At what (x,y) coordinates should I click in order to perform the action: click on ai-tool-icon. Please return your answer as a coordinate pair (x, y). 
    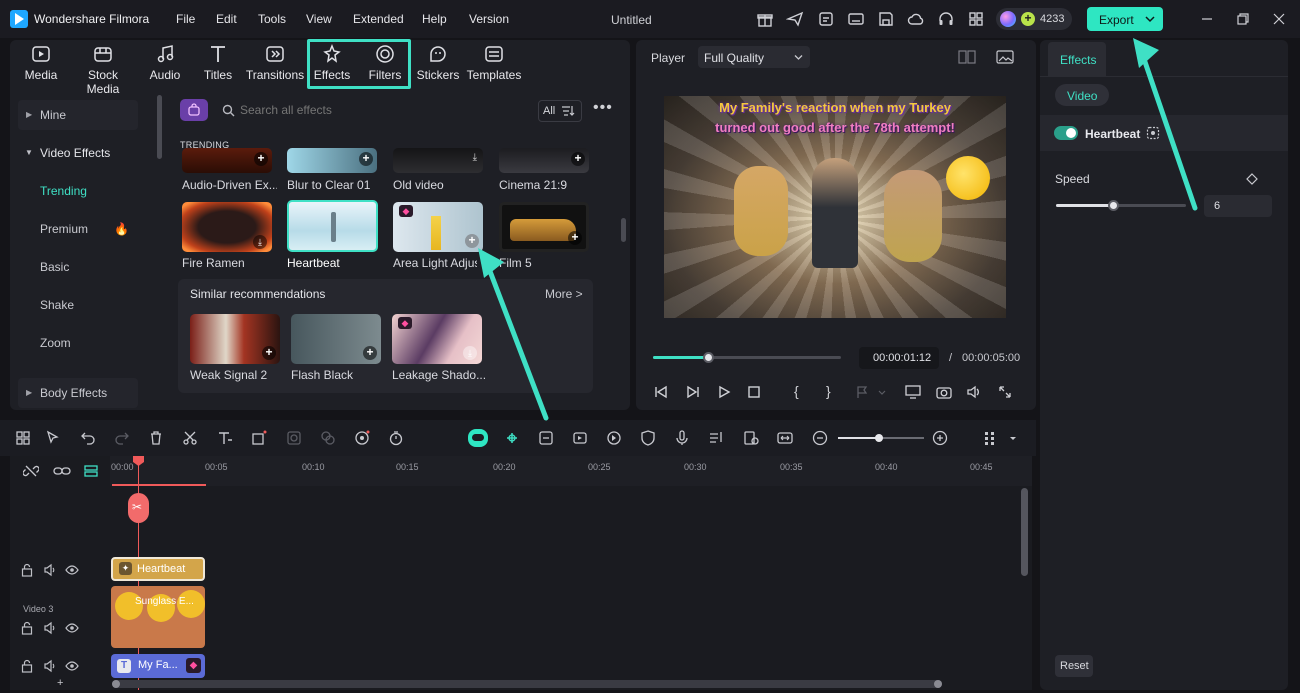
    Looking at the image, I should click on (362, 438).